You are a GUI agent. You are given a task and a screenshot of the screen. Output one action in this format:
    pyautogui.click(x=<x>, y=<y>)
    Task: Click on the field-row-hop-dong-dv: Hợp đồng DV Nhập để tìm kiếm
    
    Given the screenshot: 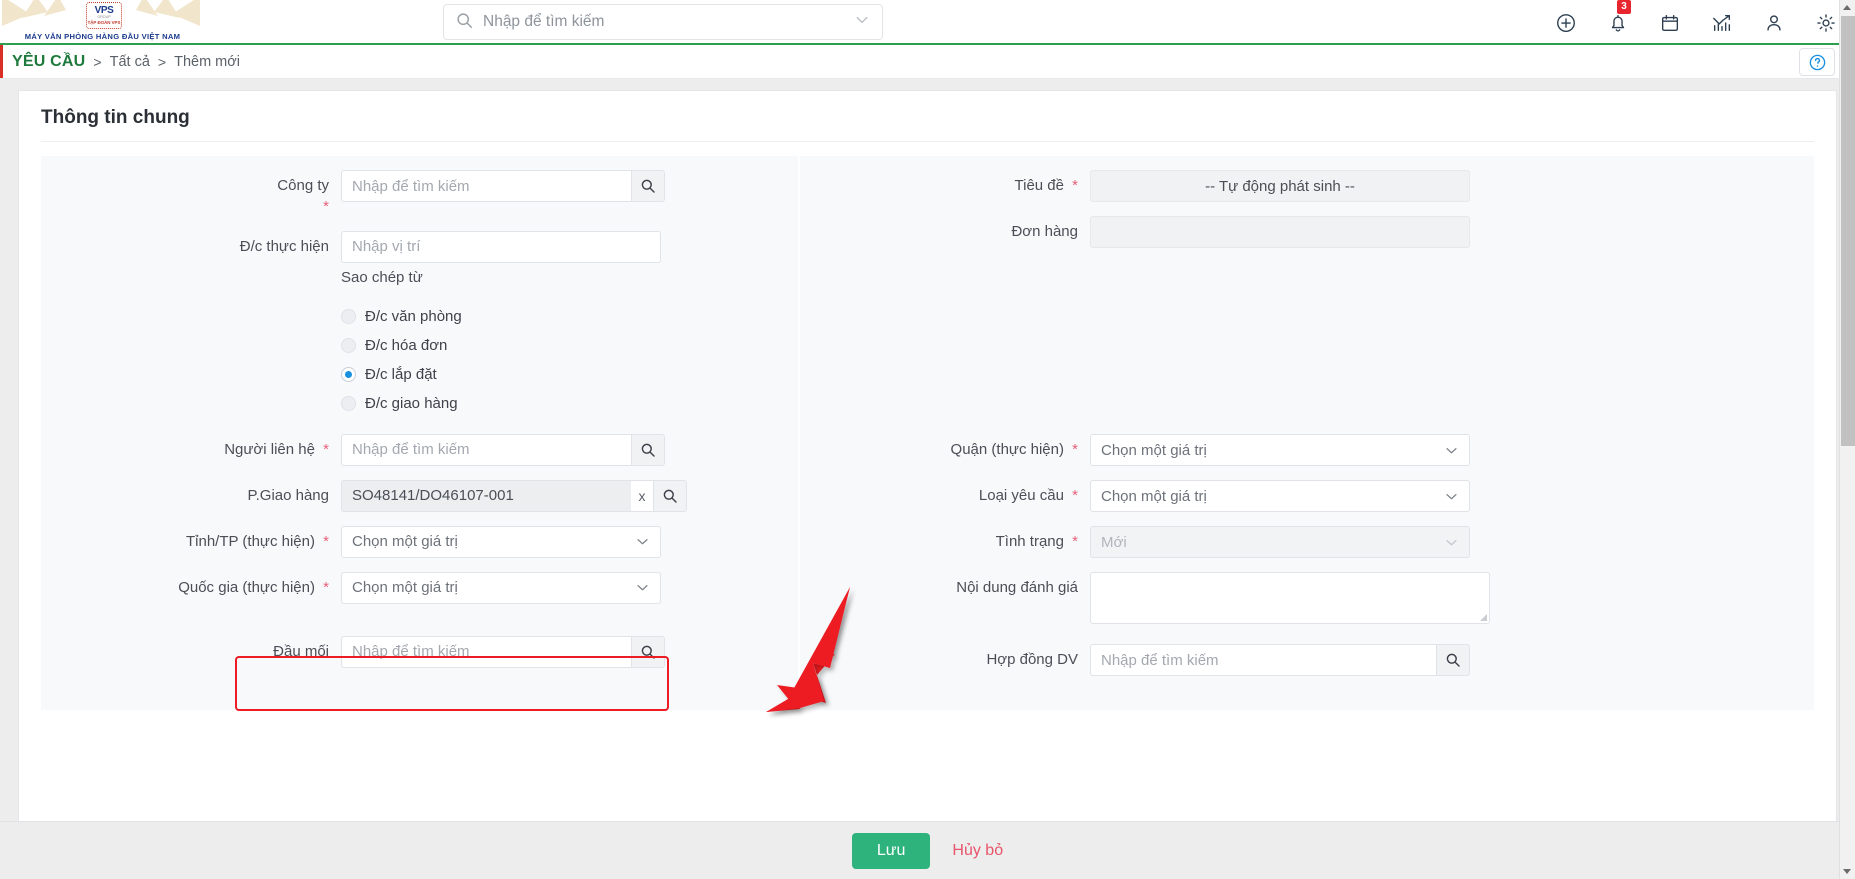 What is the action you would take?
    pyautogui.click(x=1307, y=660)
    